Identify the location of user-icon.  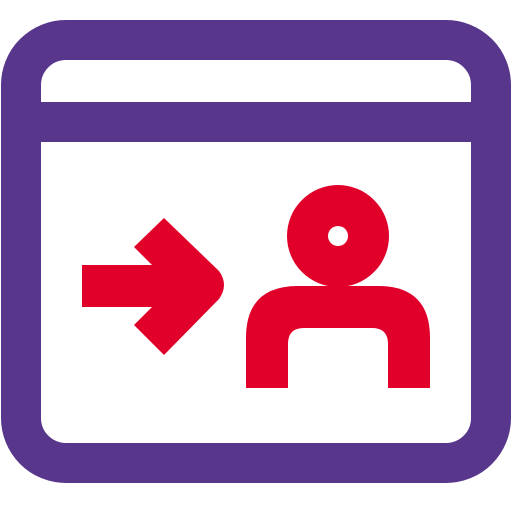
(338, 286).